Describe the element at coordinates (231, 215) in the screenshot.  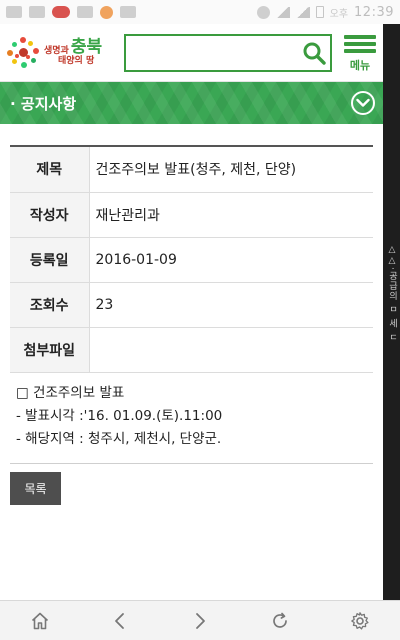
I see `row-value-author: 재난관리과` at that location.